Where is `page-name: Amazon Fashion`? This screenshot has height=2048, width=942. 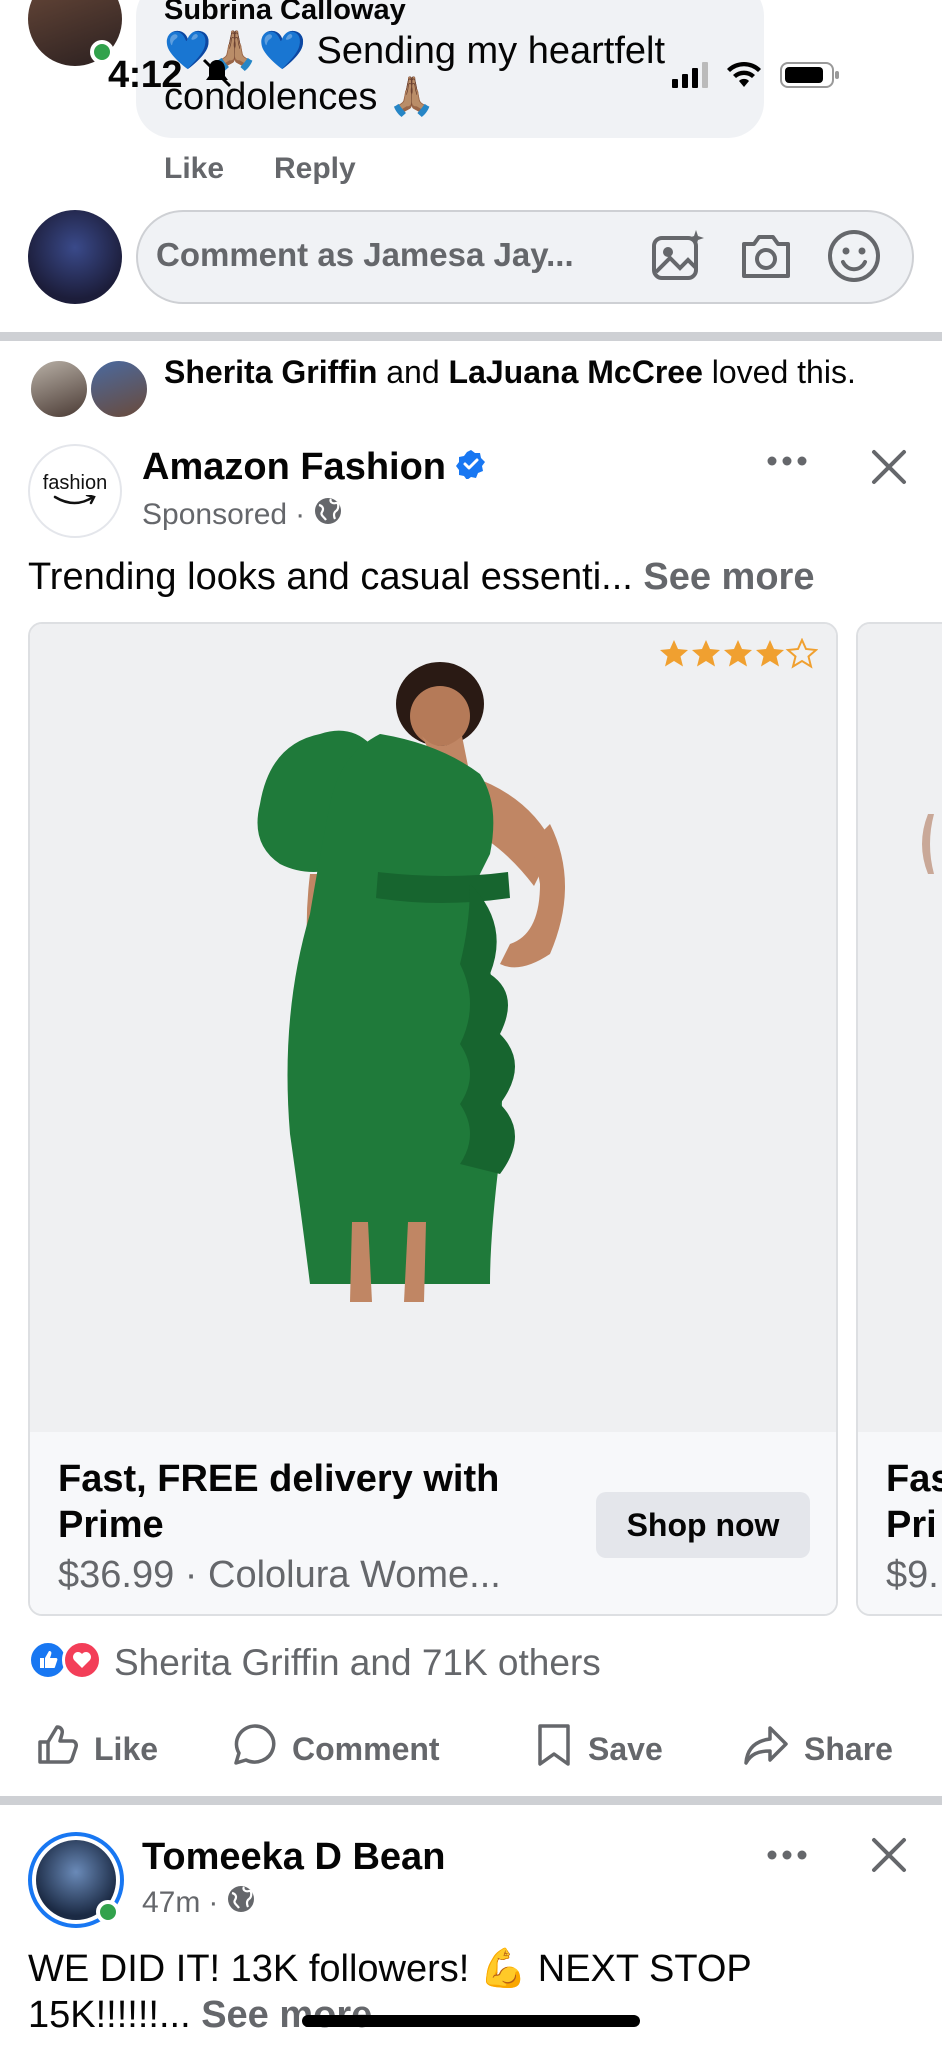
page-name: Amazon Fashion is located at coordinates (314, 467).